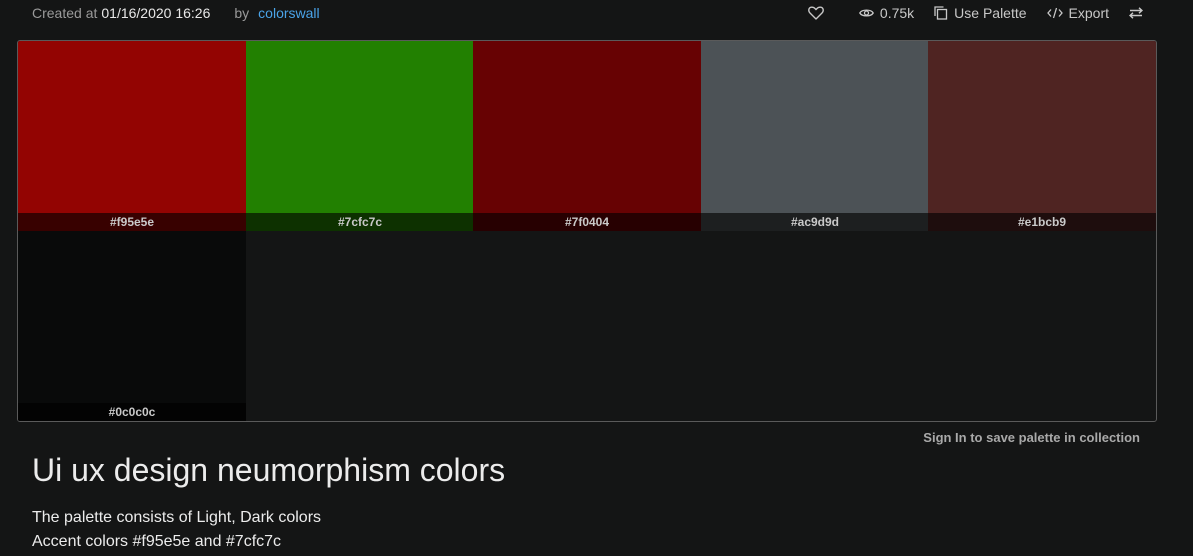 The width and height of the screenshot is (1193, 556). Describe the element at coordinates (132, 326) in the screenshot. I see `color-swatch: #0c0c0c` at that location.